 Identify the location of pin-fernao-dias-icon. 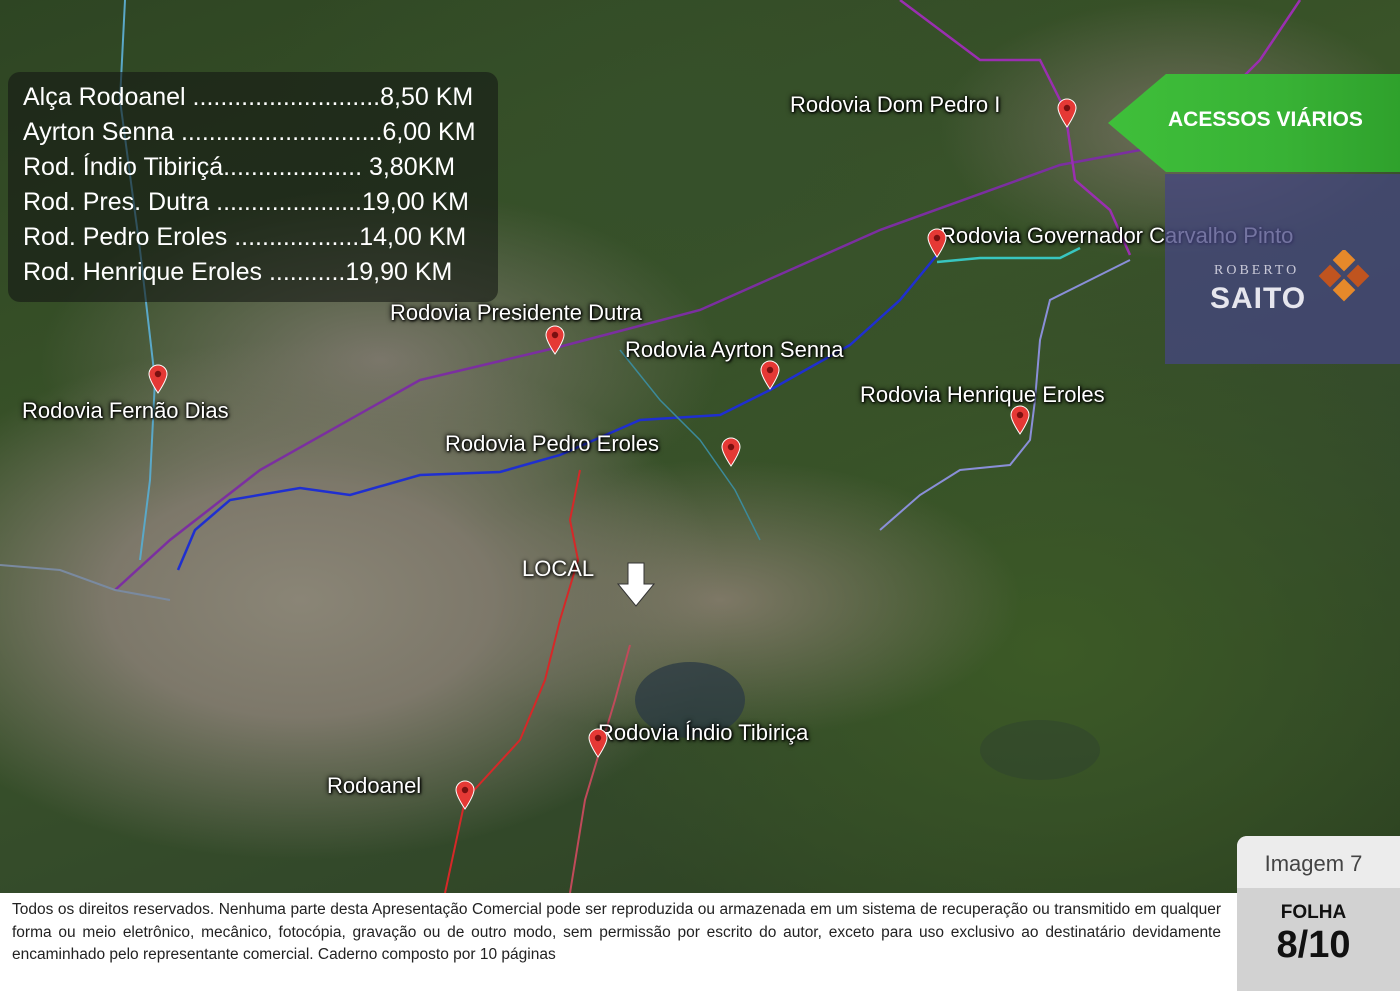
(158, 379).